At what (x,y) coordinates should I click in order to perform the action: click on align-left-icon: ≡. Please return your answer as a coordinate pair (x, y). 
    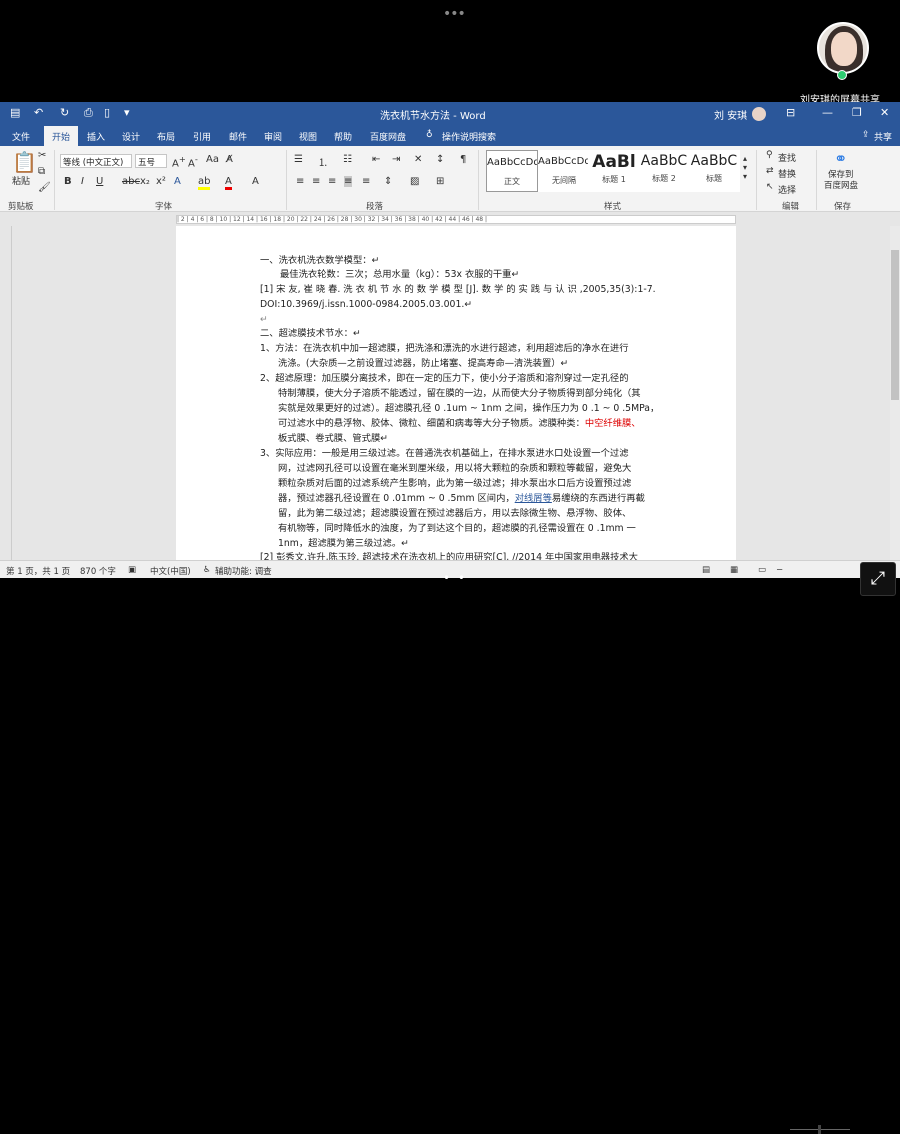
    Looking at the image, I should click on (300, 181).